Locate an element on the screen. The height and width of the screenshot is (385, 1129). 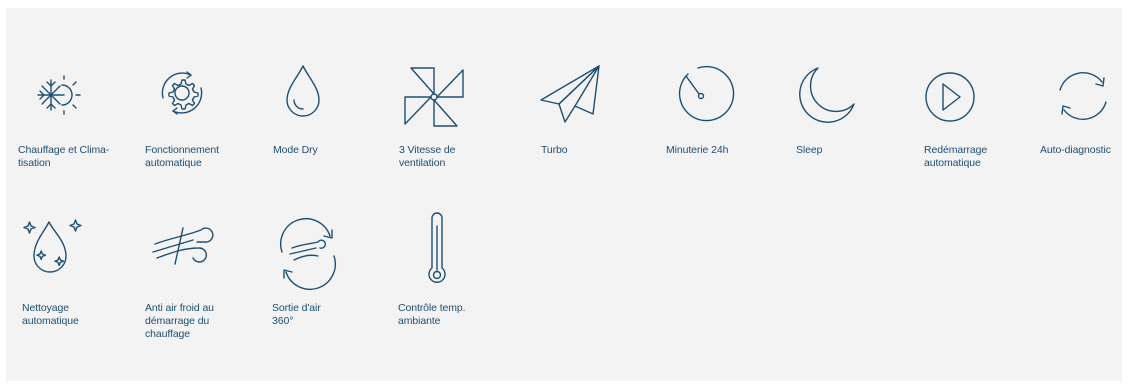
feature-label: Chauffage et Clima- tisation is located at coordinates (64, 156).